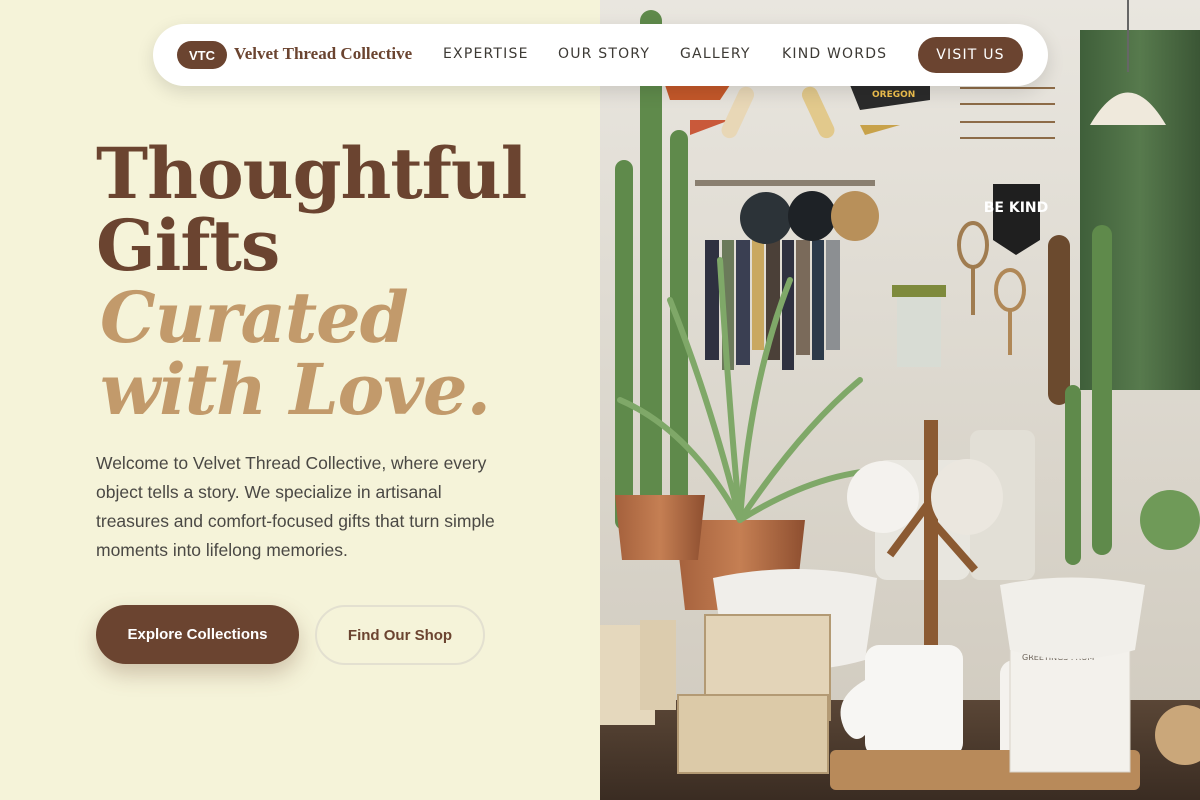 Image resolution: width=1200 pixels, height=800 pixels. What do you see at coordinates (295, 389) in the screenshot?
I see `accent-line-2: with Love.` at bounding box center [295, 389].